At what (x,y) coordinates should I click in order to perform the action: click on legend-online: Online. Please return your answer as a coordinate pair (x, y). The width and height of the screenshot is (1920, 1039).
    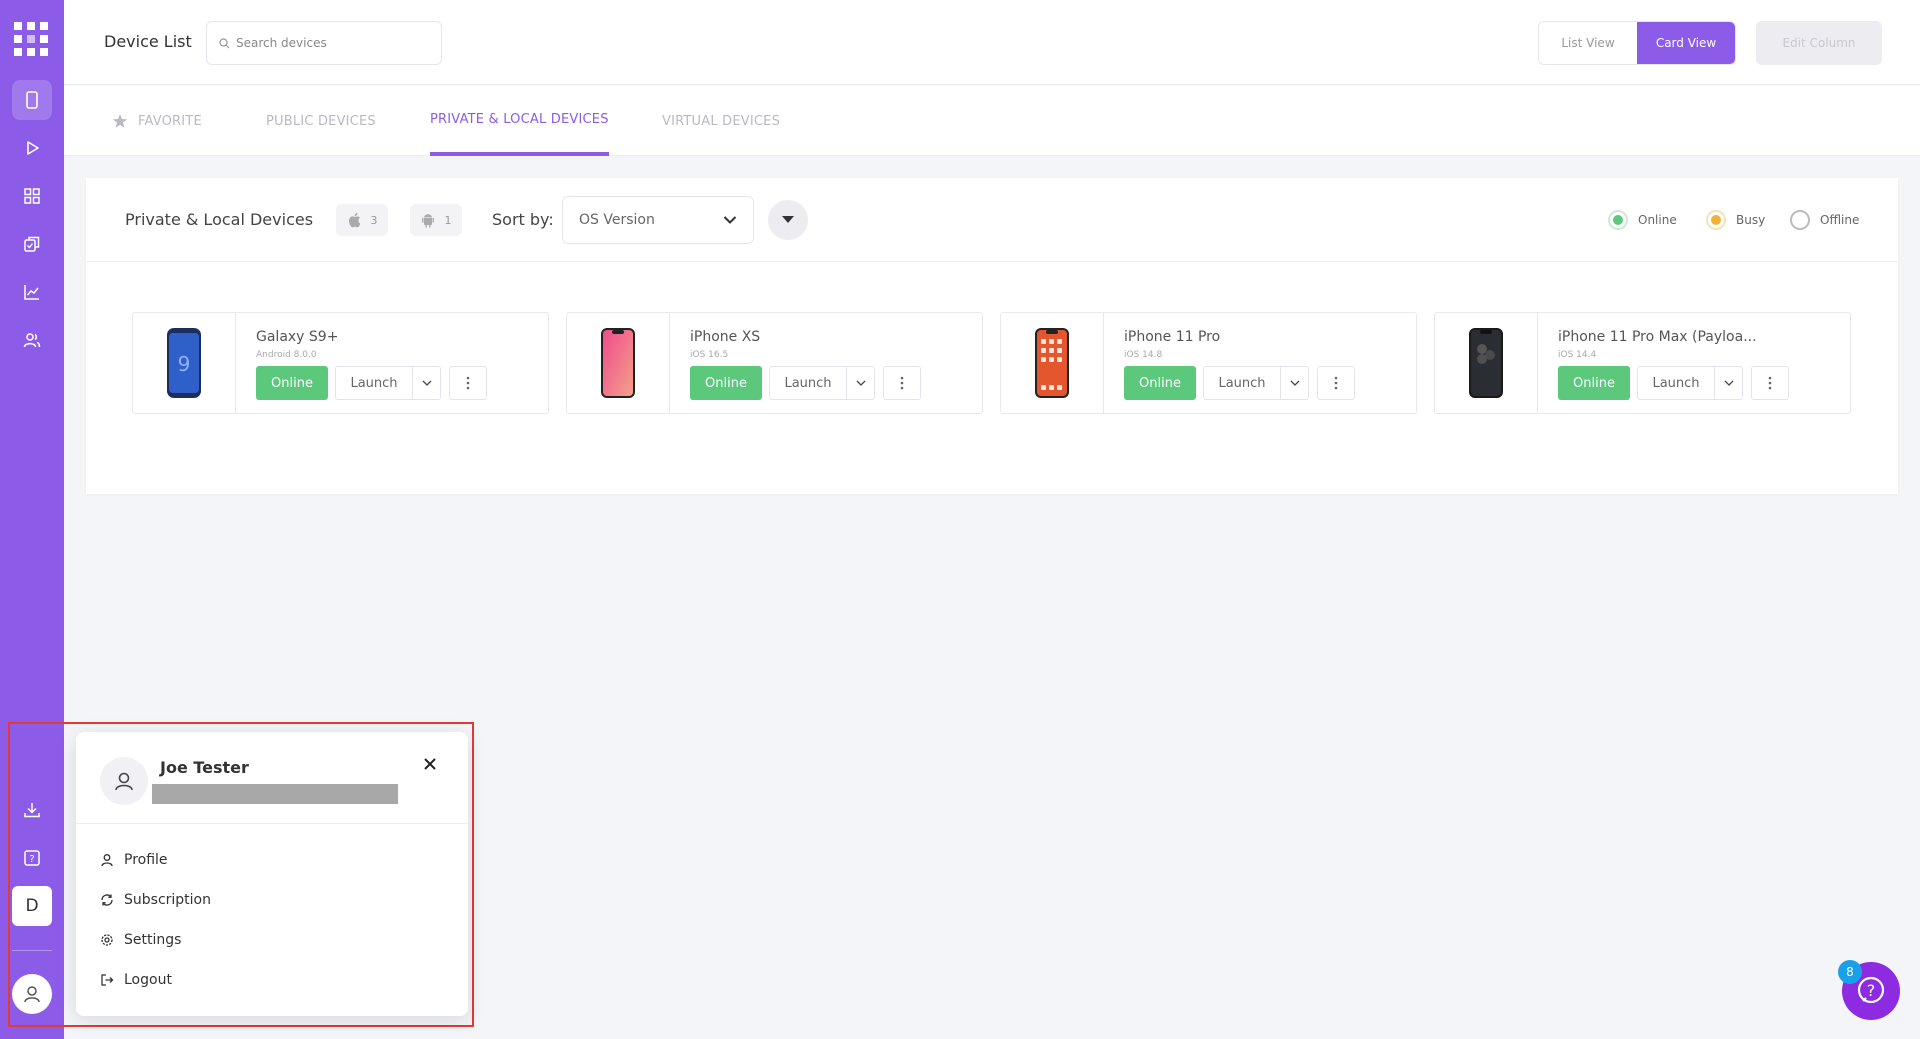
    Looking at the image, I should click on (1642, 220).